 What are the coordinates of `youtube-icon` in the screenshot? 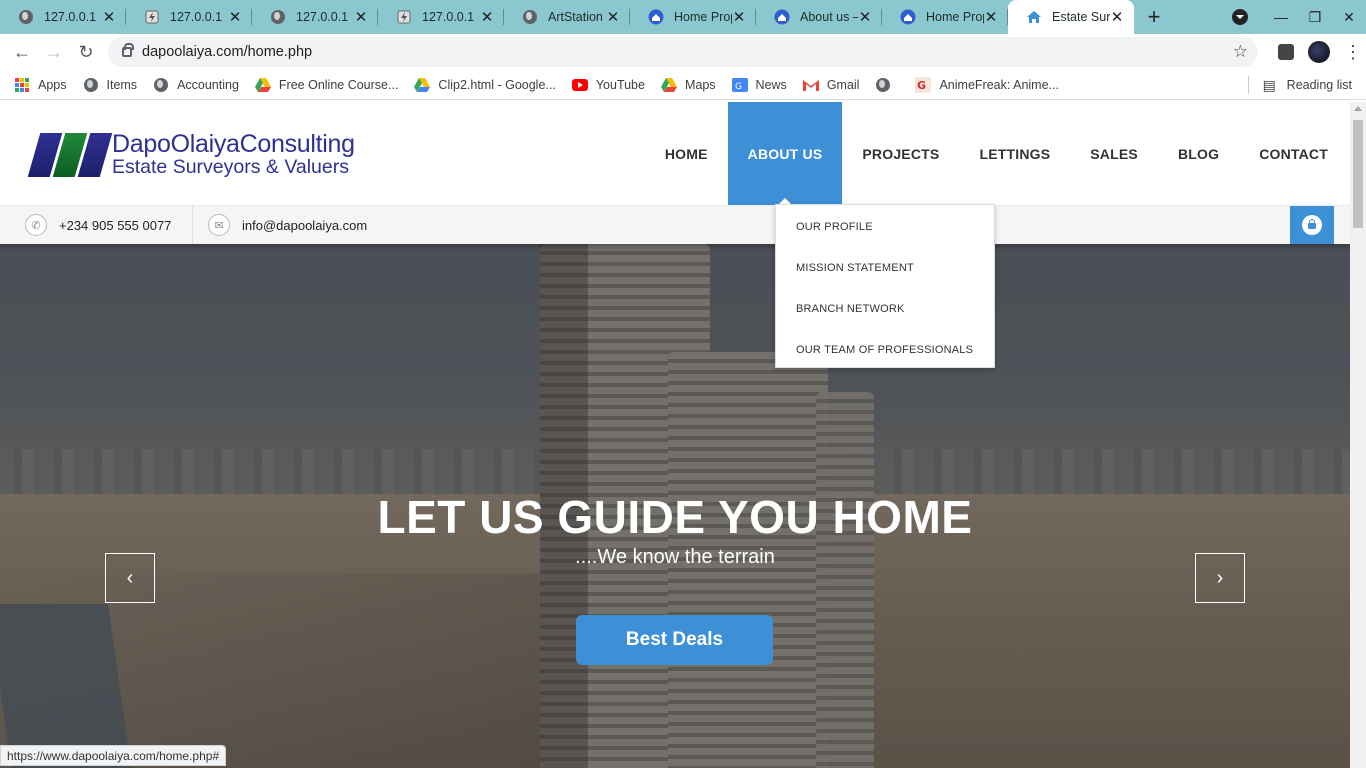 It's located at (579, 85).